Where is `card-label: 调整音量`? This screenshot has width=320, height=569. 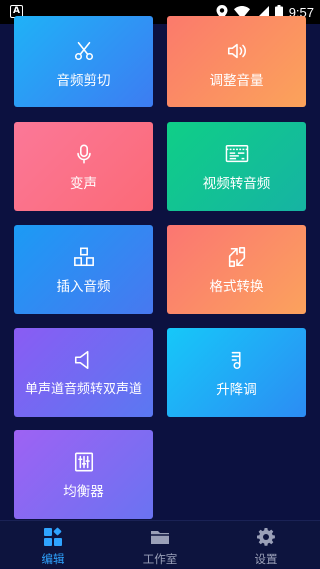 card-label: 调整音量 is located at coordinates (236, 81).